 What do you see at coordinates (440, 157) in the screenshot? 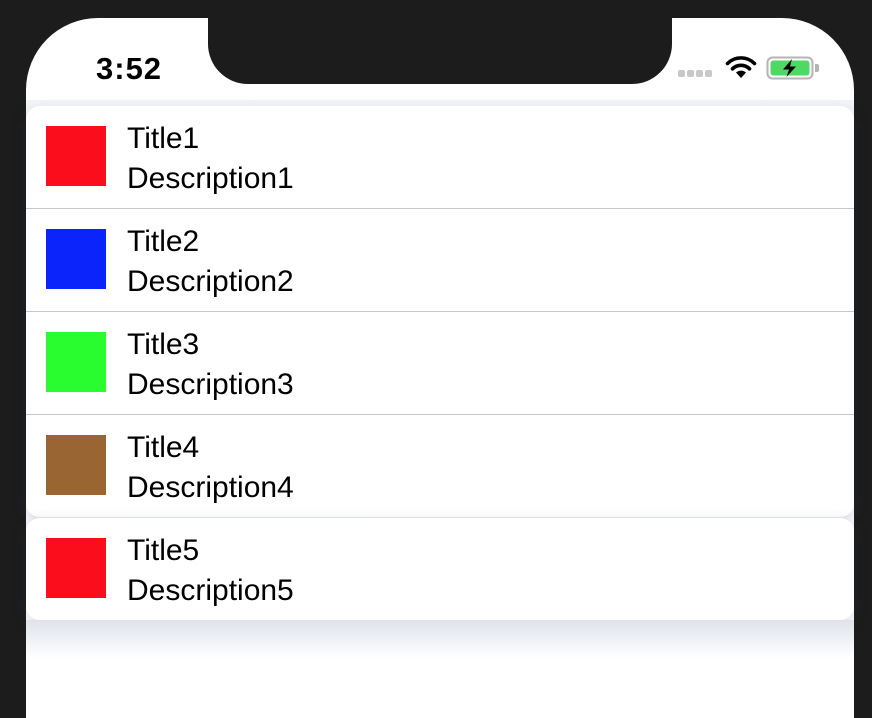
I see `list-item: Title1 Description1` at bounding box center [440, 157].